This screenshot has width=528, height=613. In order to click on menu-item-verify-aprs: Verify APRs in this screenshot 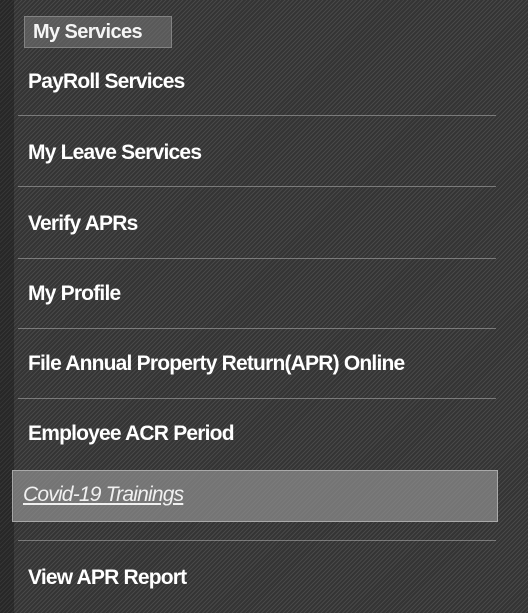, I will do `click(263, 227)`.